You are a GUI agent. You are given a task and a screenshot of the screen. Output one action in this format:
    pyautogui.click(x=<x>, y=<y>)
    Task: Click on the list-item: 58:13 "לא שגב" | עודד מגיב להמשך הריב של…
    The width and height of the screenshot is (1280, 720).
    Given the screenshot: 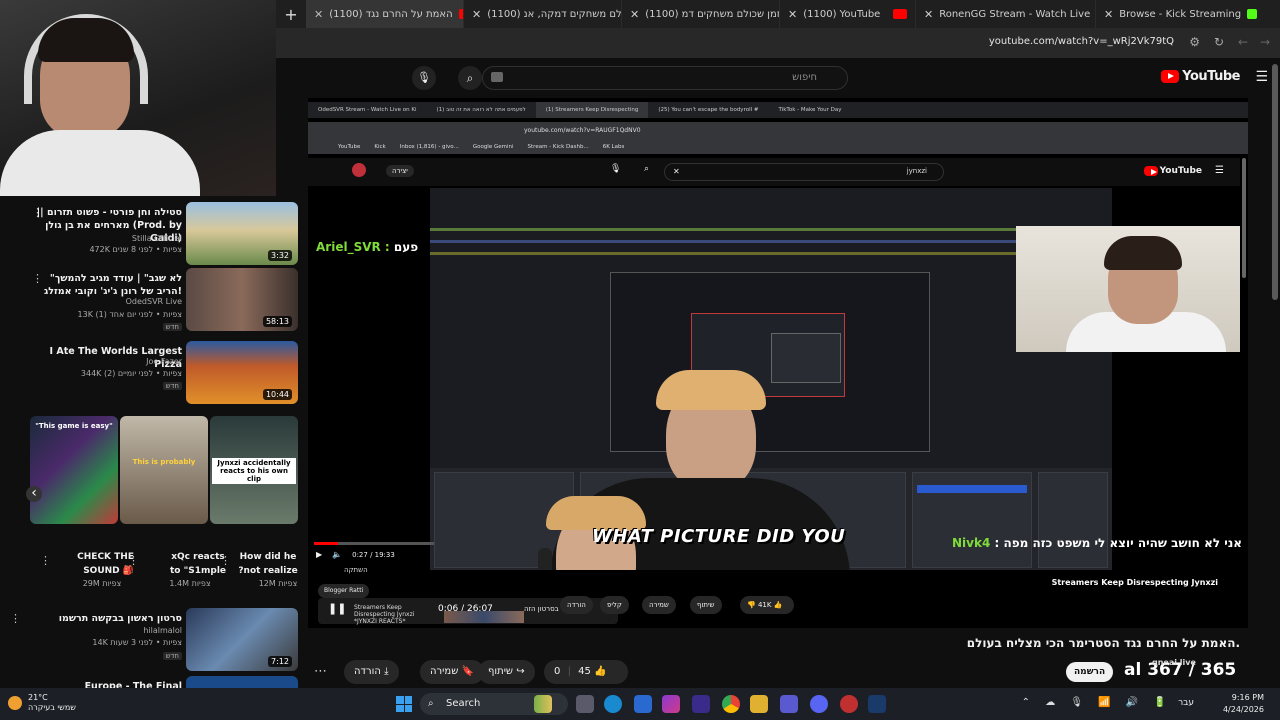 What is the action you would take?
    pyautogui.click(x=150, y=301)
    